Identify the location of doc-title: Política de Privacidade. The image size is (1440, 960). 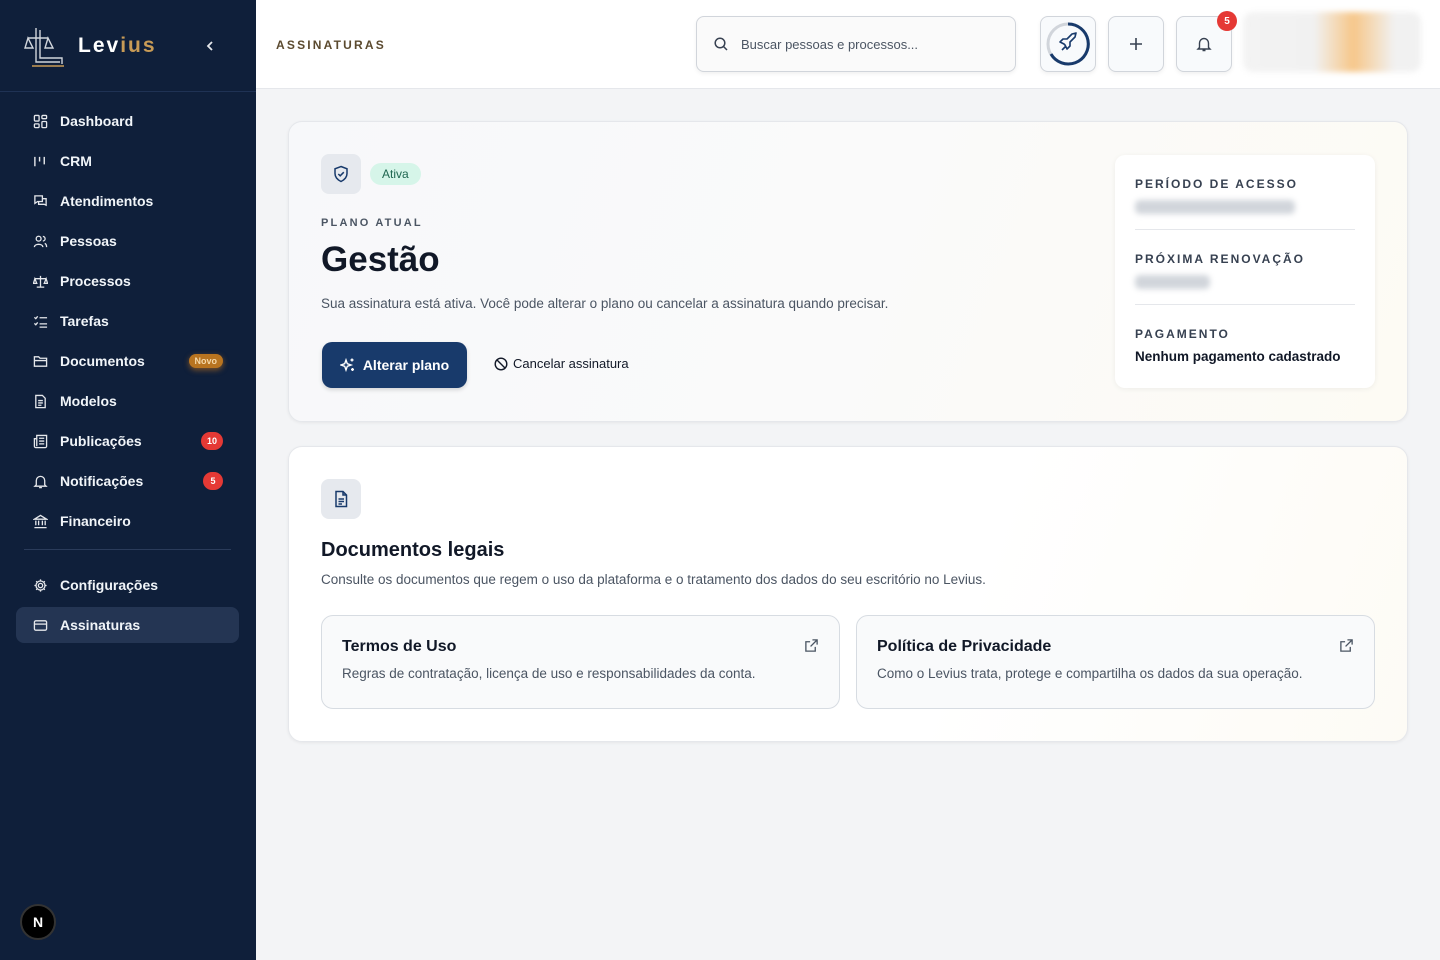
(964, 646).